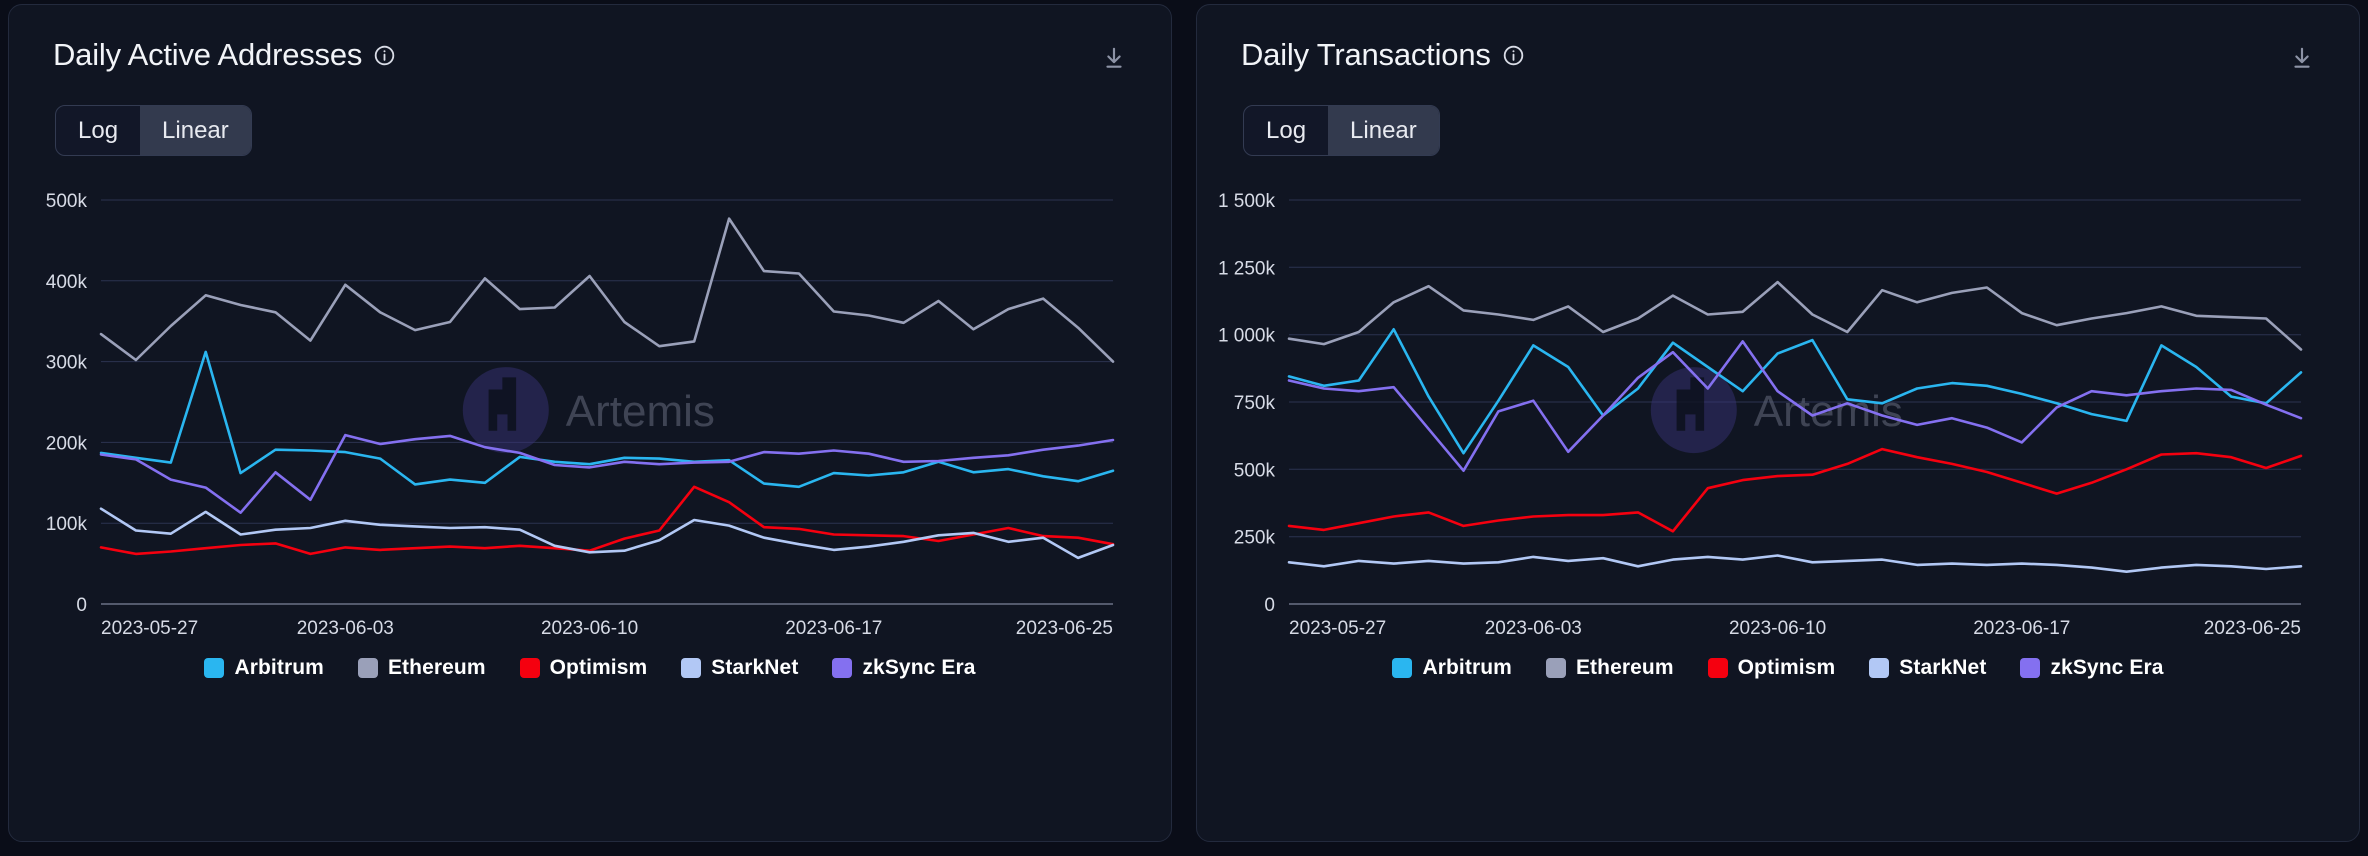  I want to click on card-header: Daily Transactions, so click(1778, 40).